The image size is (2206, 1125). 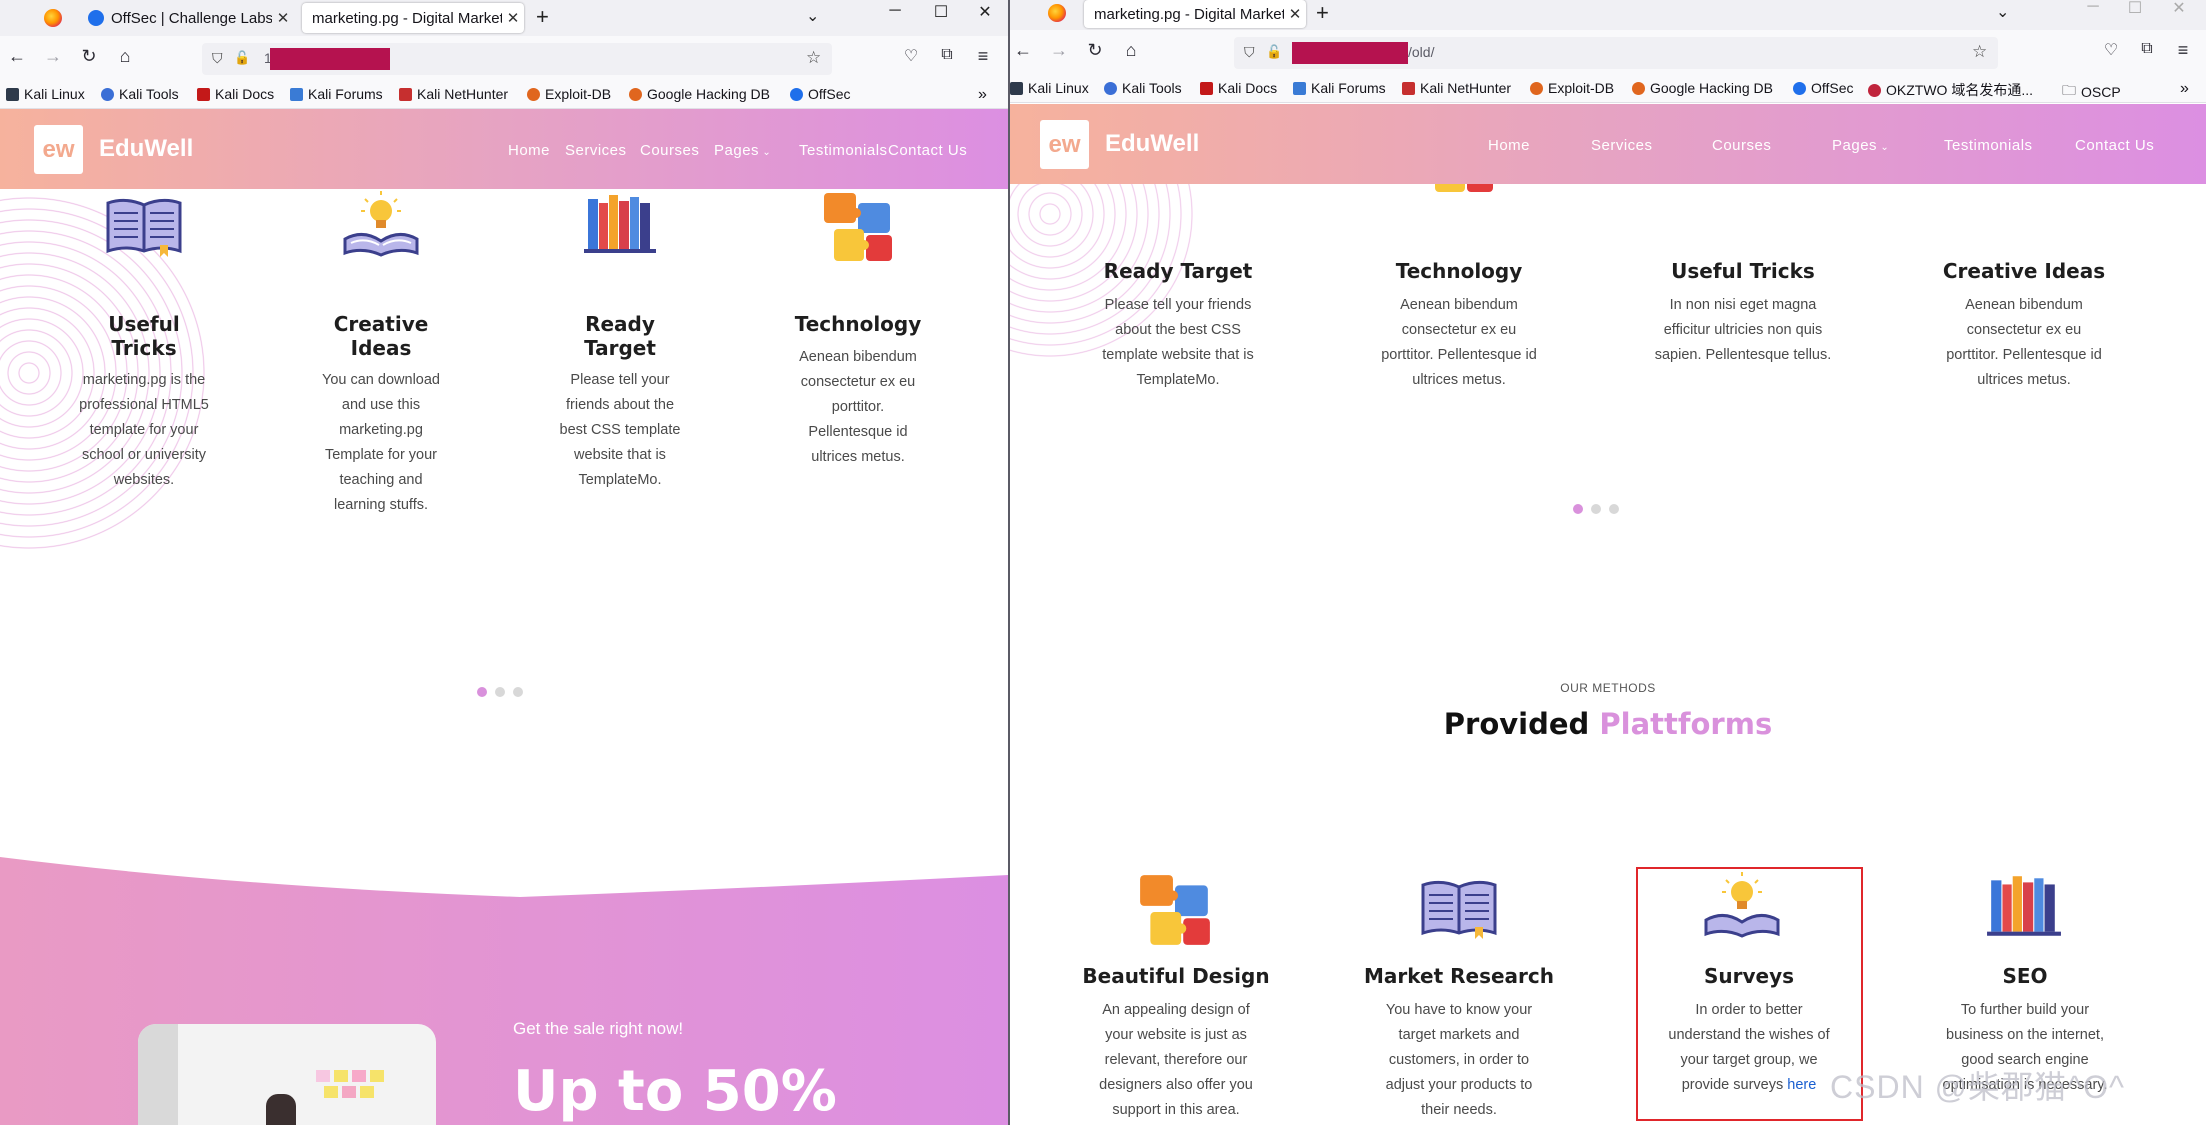 What do you see at coordinates (858, 432) in the screenshot?
I see `desc-line: Pellentesque id` at bounding box center [858, 432].